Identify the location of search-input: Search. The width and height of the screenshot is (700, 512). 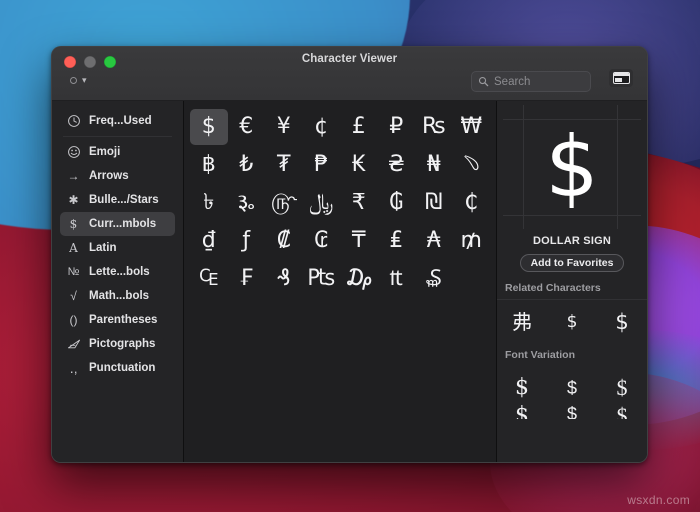
(531, 81).